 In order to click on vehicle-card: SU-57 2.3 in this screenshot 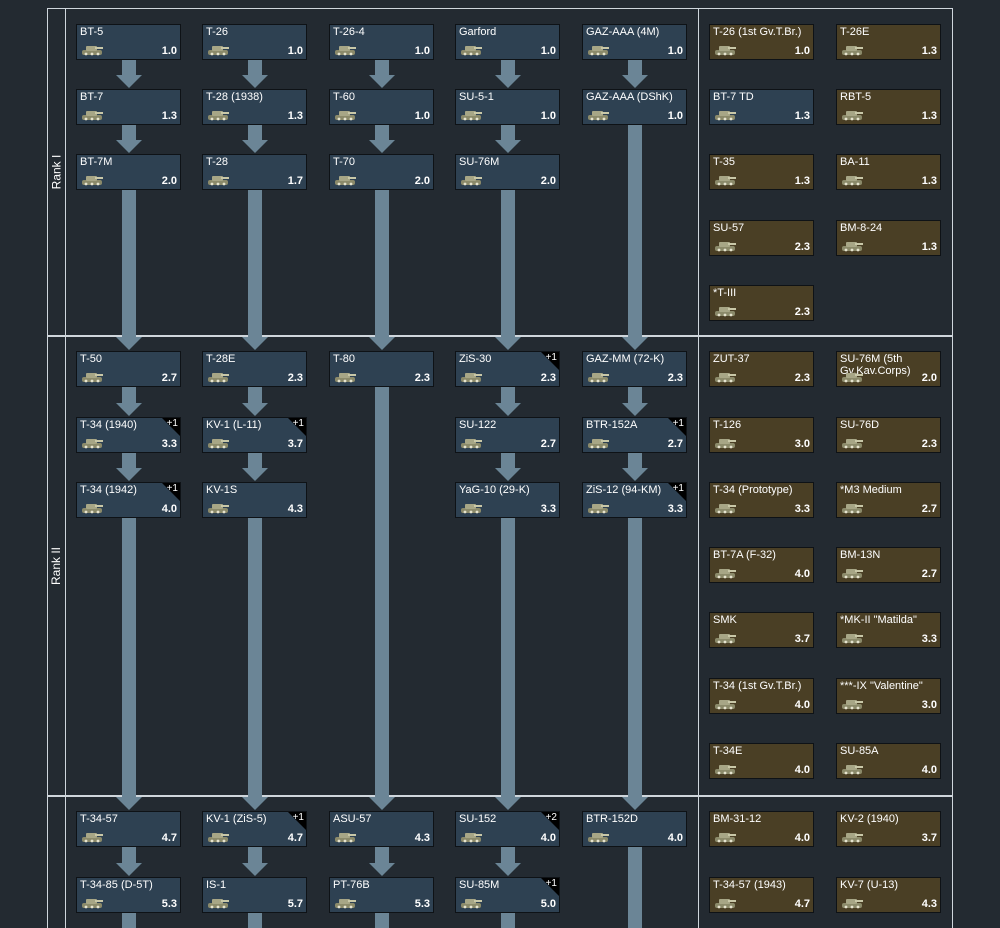, I will do `click(761, 238)`.